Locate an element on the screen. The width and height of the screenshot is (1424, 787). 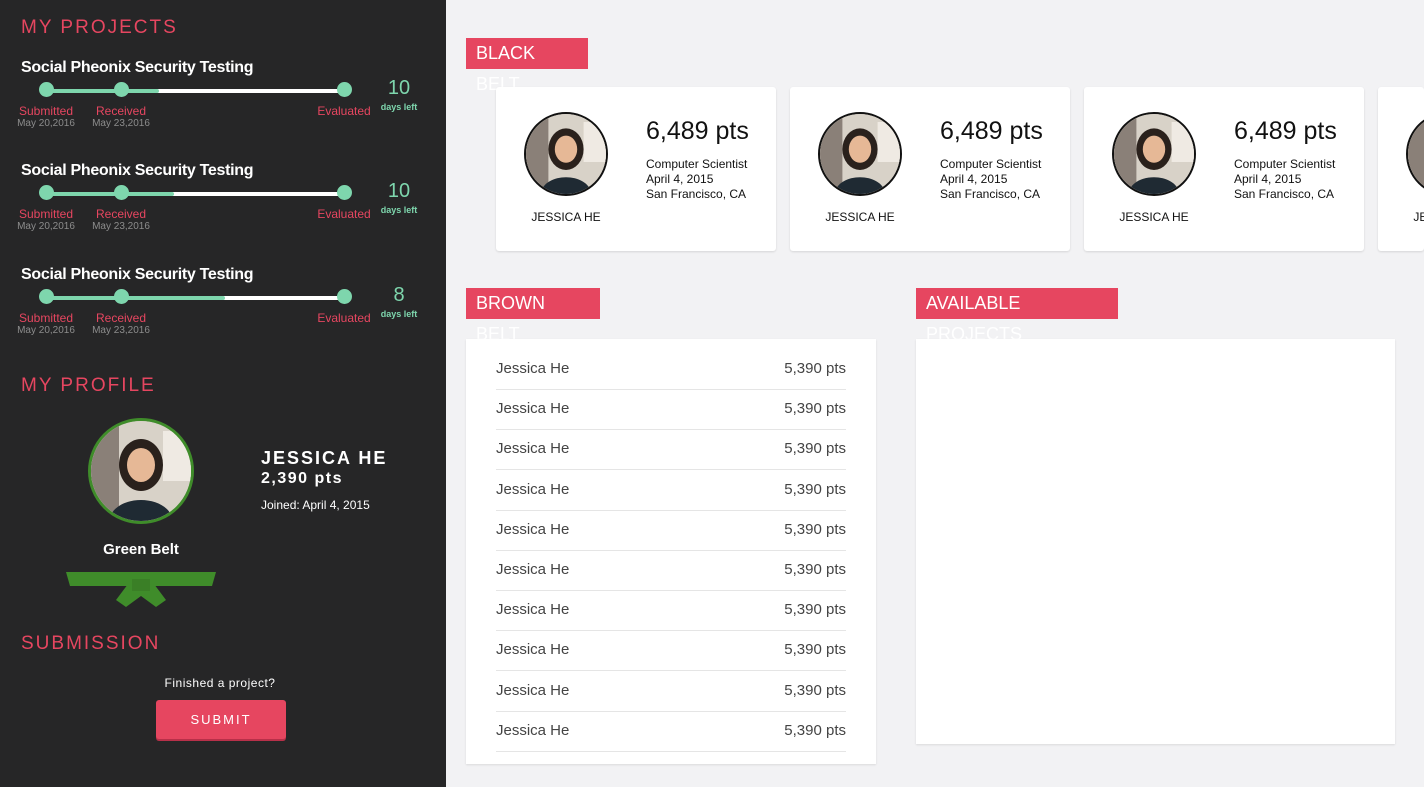
my-profile-heading: MY PROFILE is located at coordinates (88, 385).